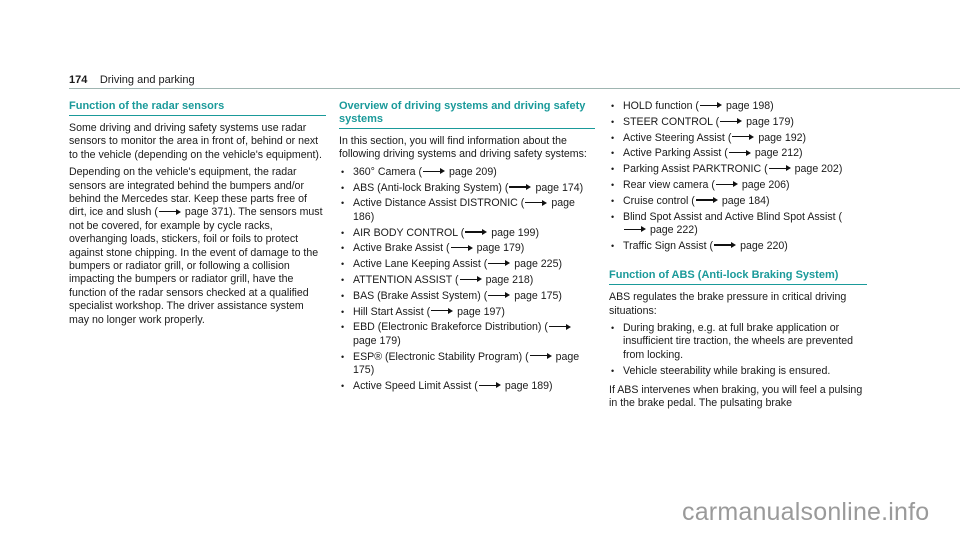  I want to click on system-name: 360° Camera, so click(384, 171).